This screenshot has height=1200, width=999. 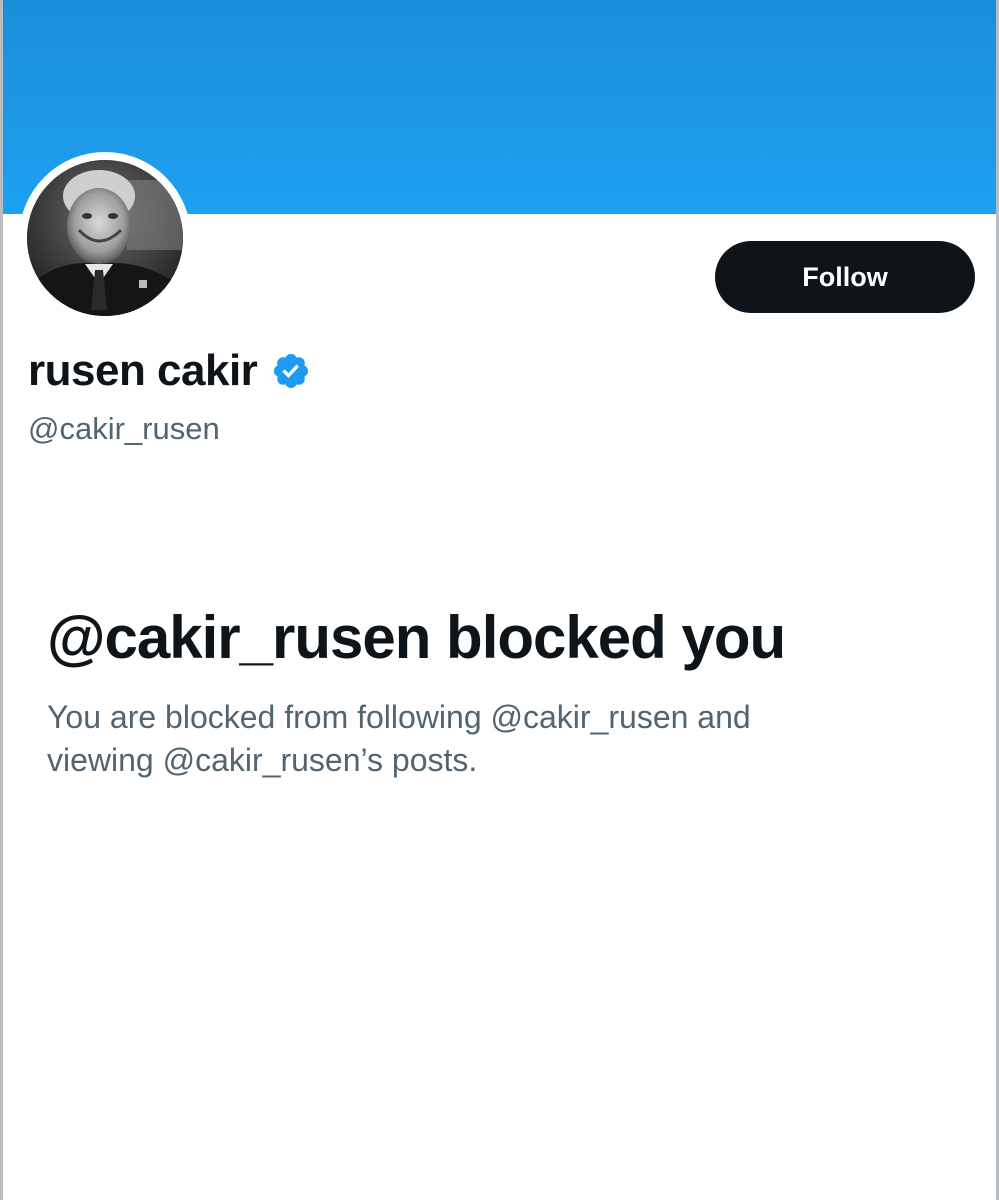 I want to click on profile-name-row: rusen cakir, so click(x=169, y=371).